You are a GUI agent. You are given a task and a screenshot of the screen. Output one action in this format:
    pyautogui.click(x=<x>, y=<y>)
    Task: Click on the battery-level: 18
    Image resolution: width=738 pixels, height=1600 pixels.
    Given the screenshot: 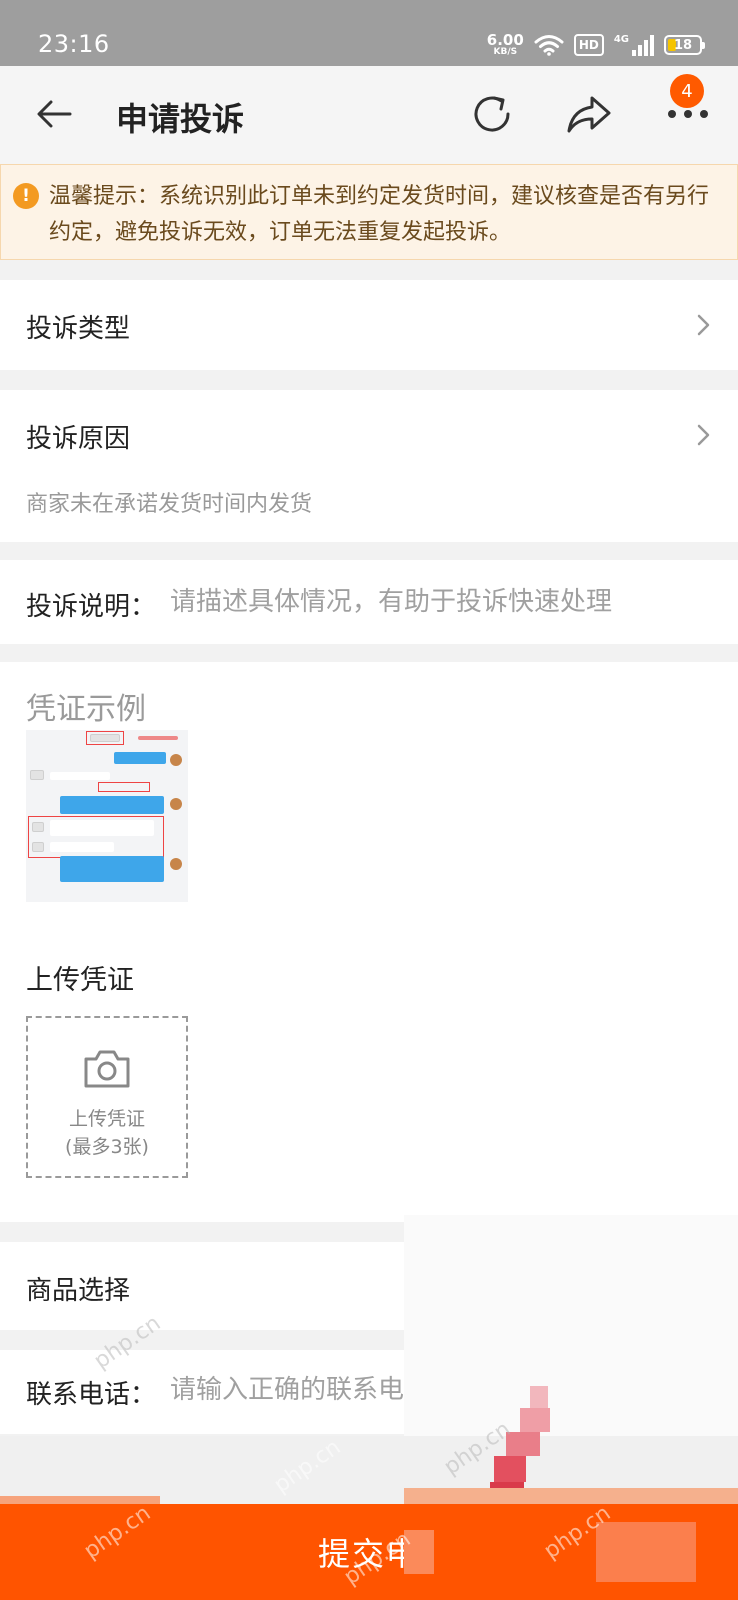 What is the action you would take?
    pyautogui.click(x=683, y=45)
    